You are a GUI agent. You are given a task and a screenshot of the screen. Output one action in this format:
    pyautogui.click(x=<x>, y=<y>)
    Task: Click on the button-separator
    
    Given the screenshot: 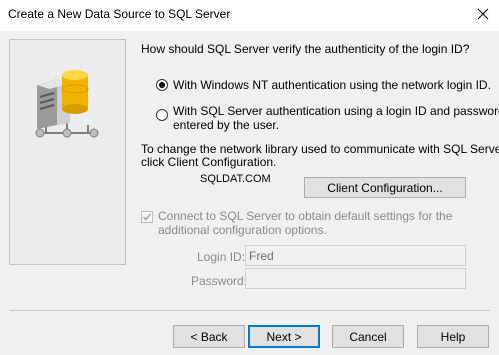 What is the action you would take?
    pyautogui.click(x=249, y=310)
    